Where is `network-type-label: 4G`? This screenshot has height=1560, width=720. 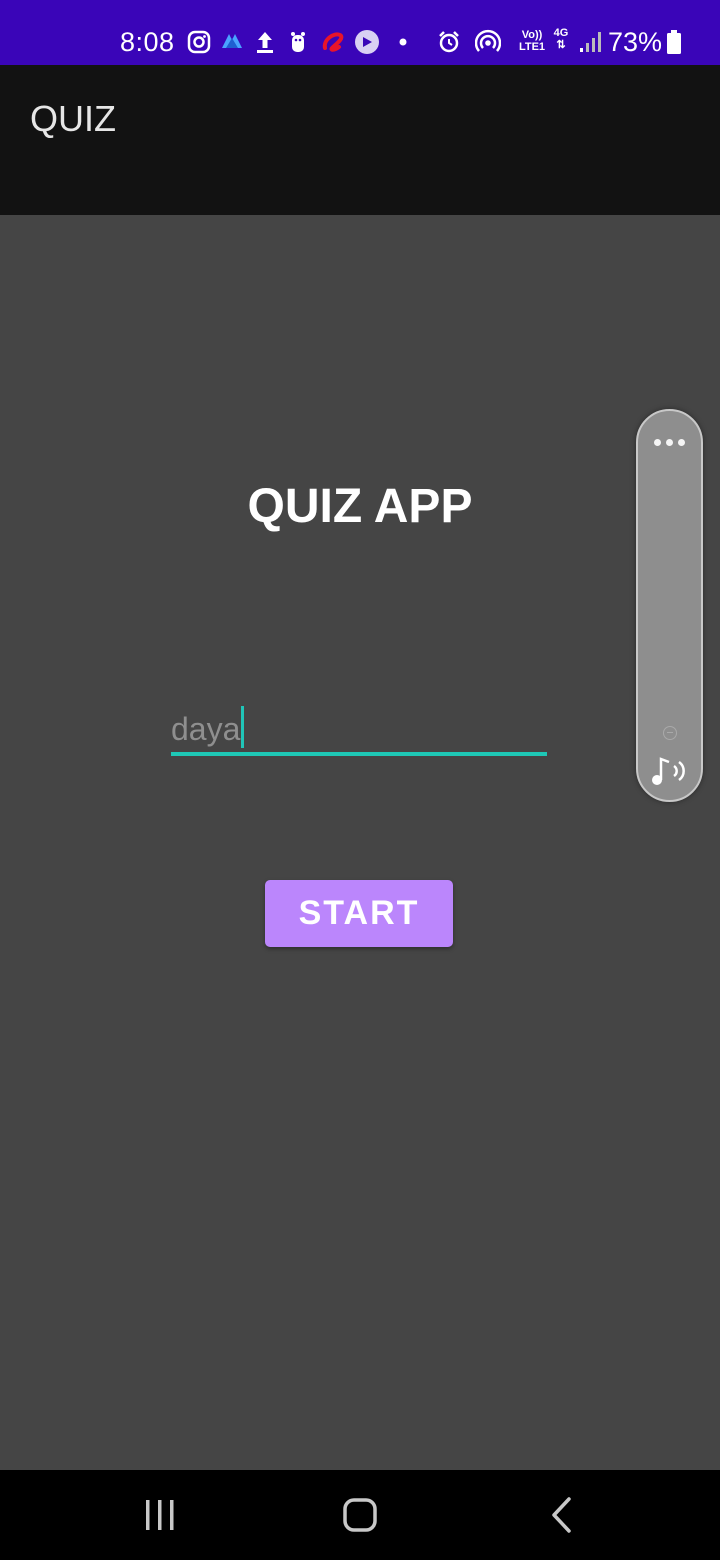 network-type-label: 4G is located at coordinates (561, 33).